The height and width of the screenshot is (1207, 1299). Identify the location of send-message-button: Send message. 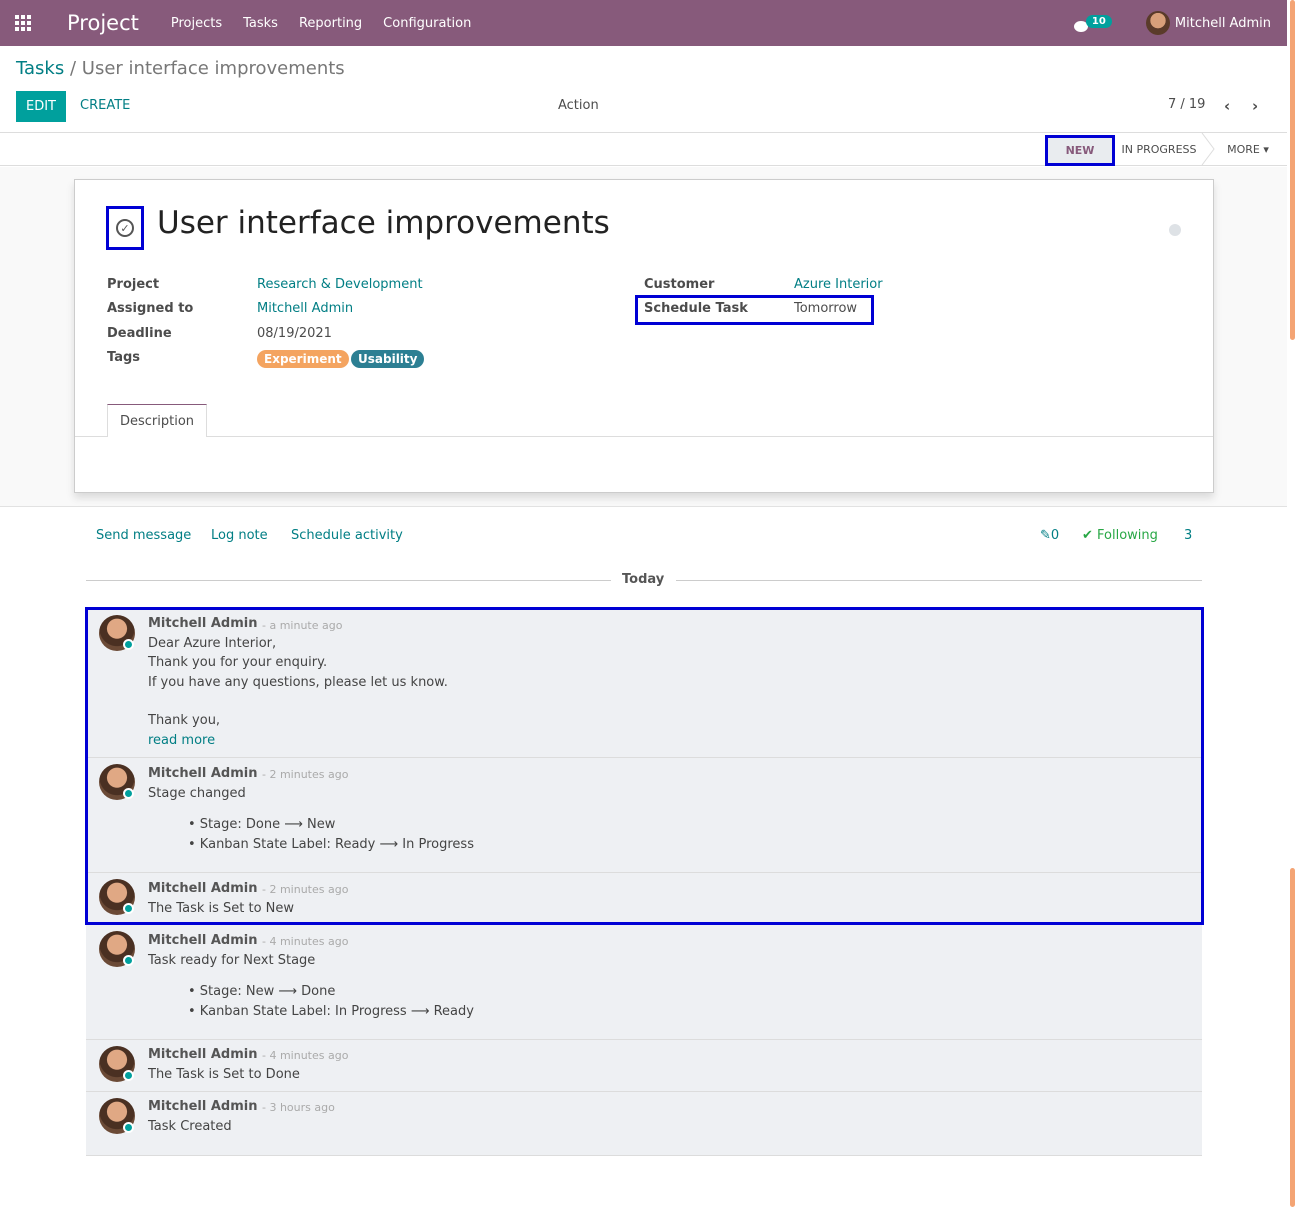
(143, 535).